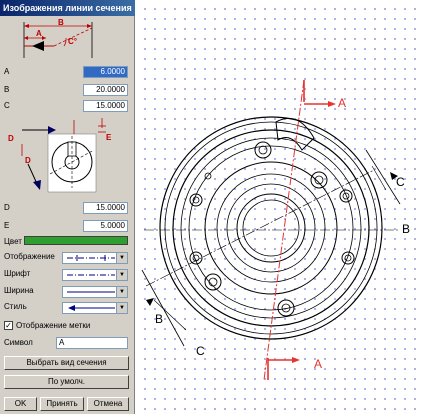  Describe the element at coordinates (7, 225) in the screenshot. I see `param-e-label: E` at that location.